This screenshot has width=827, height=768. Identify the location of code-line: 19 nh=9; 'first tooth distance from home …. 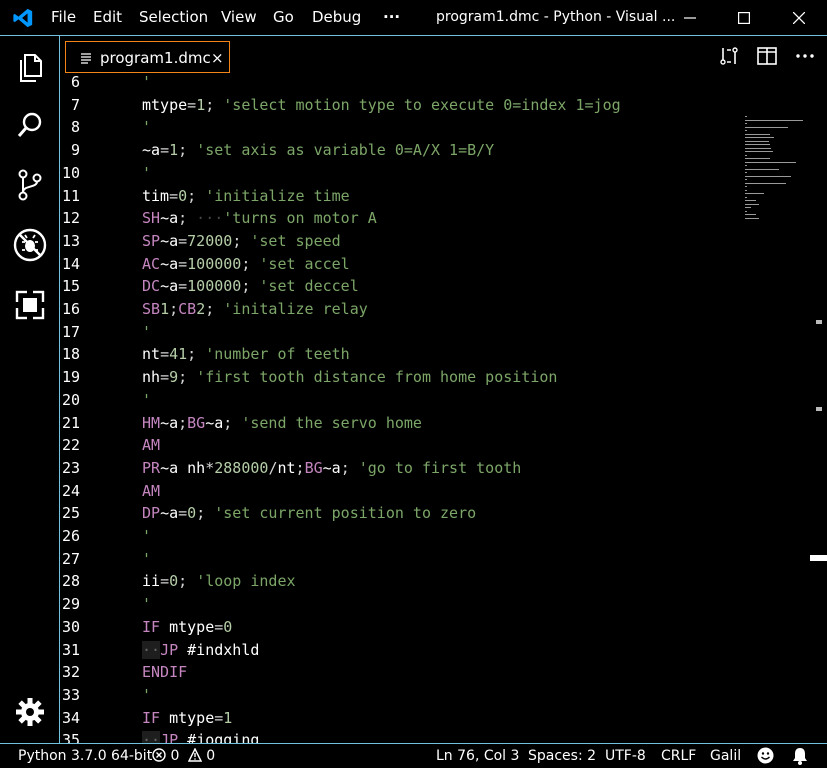
(400, 377).